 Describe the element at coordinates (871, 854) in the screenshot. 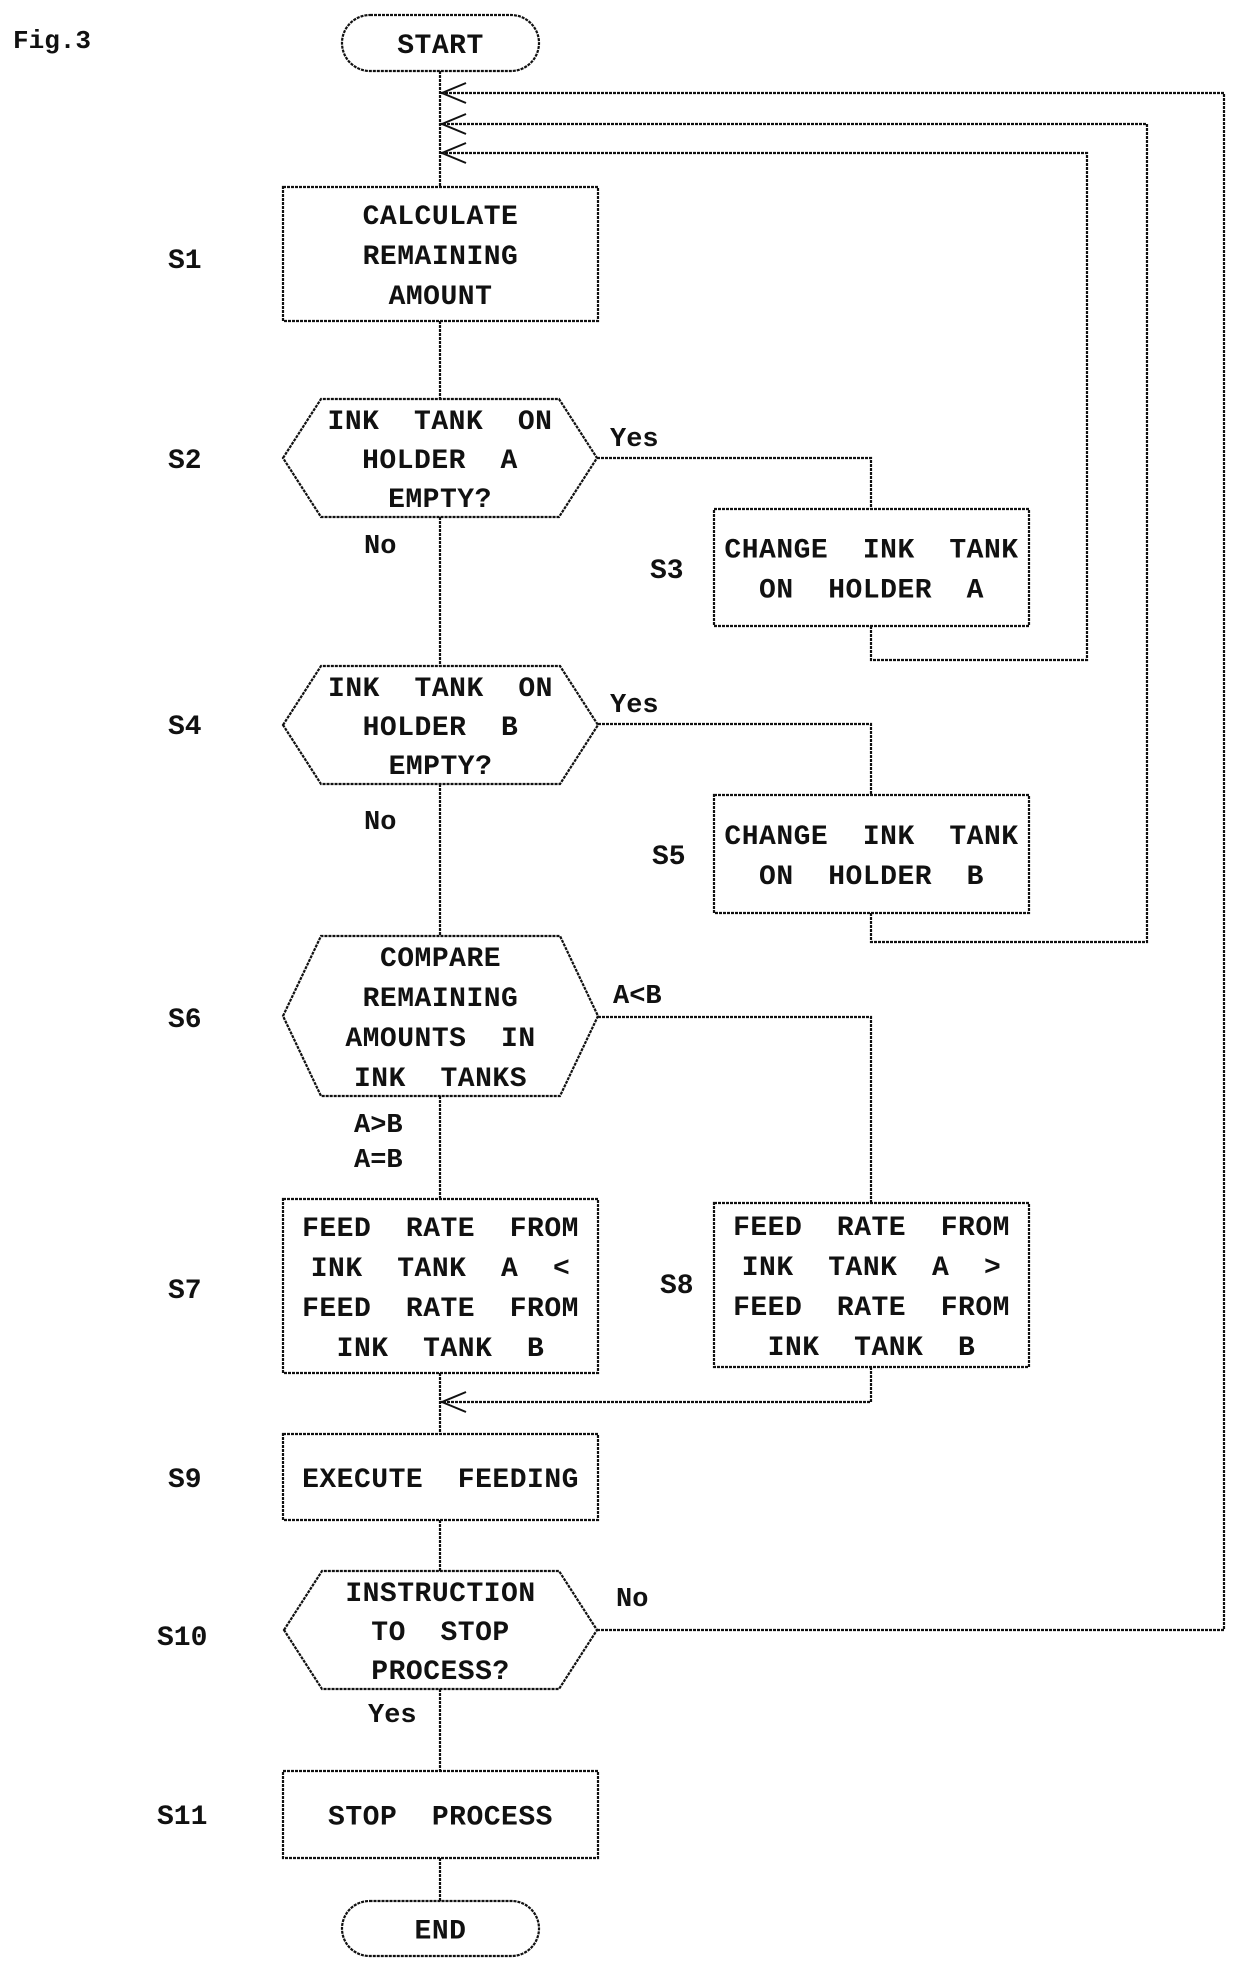

I see `s5-process-shape` at that location.